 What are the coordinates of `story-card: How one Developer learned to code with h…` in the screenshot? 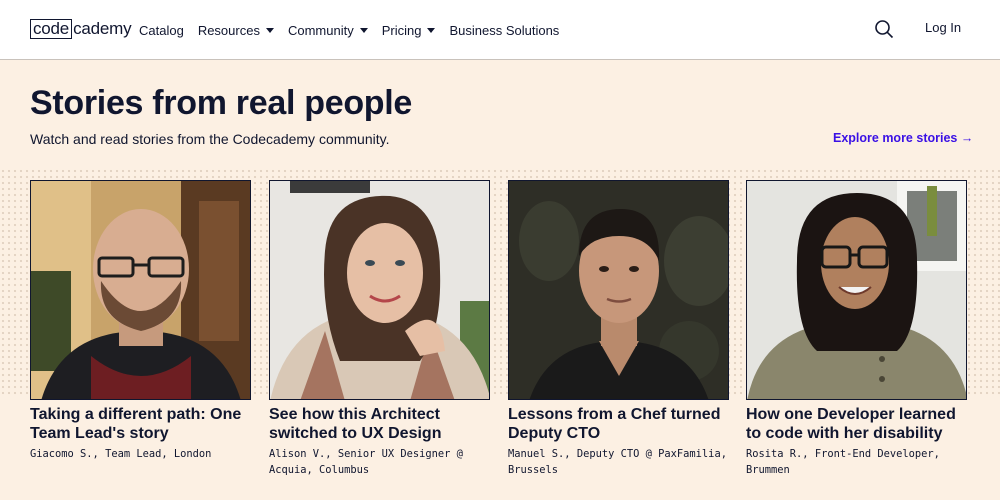 It's located at (856, 329).